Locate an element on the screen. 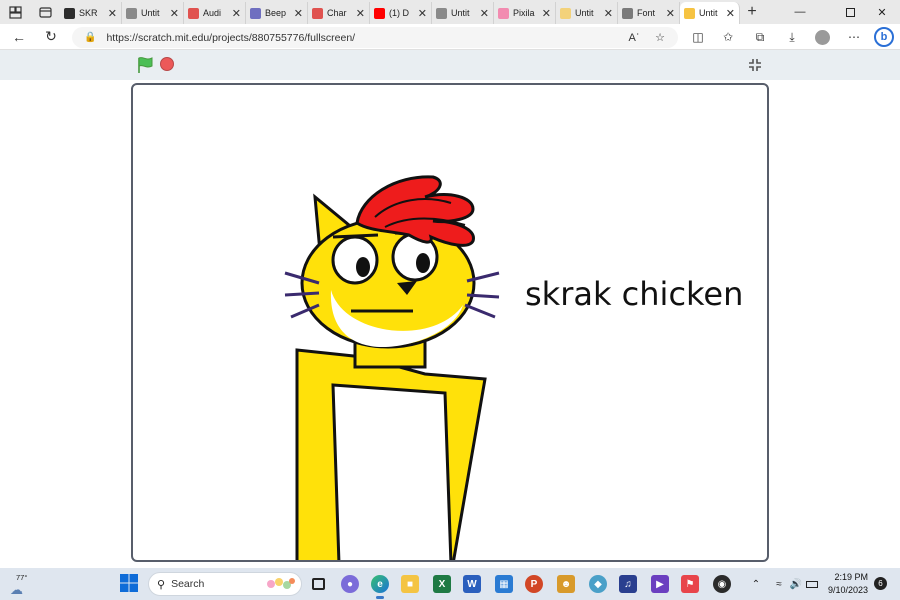 The image size is (900, 600). obs-button: ◉ is located at coordinates (722, 584).